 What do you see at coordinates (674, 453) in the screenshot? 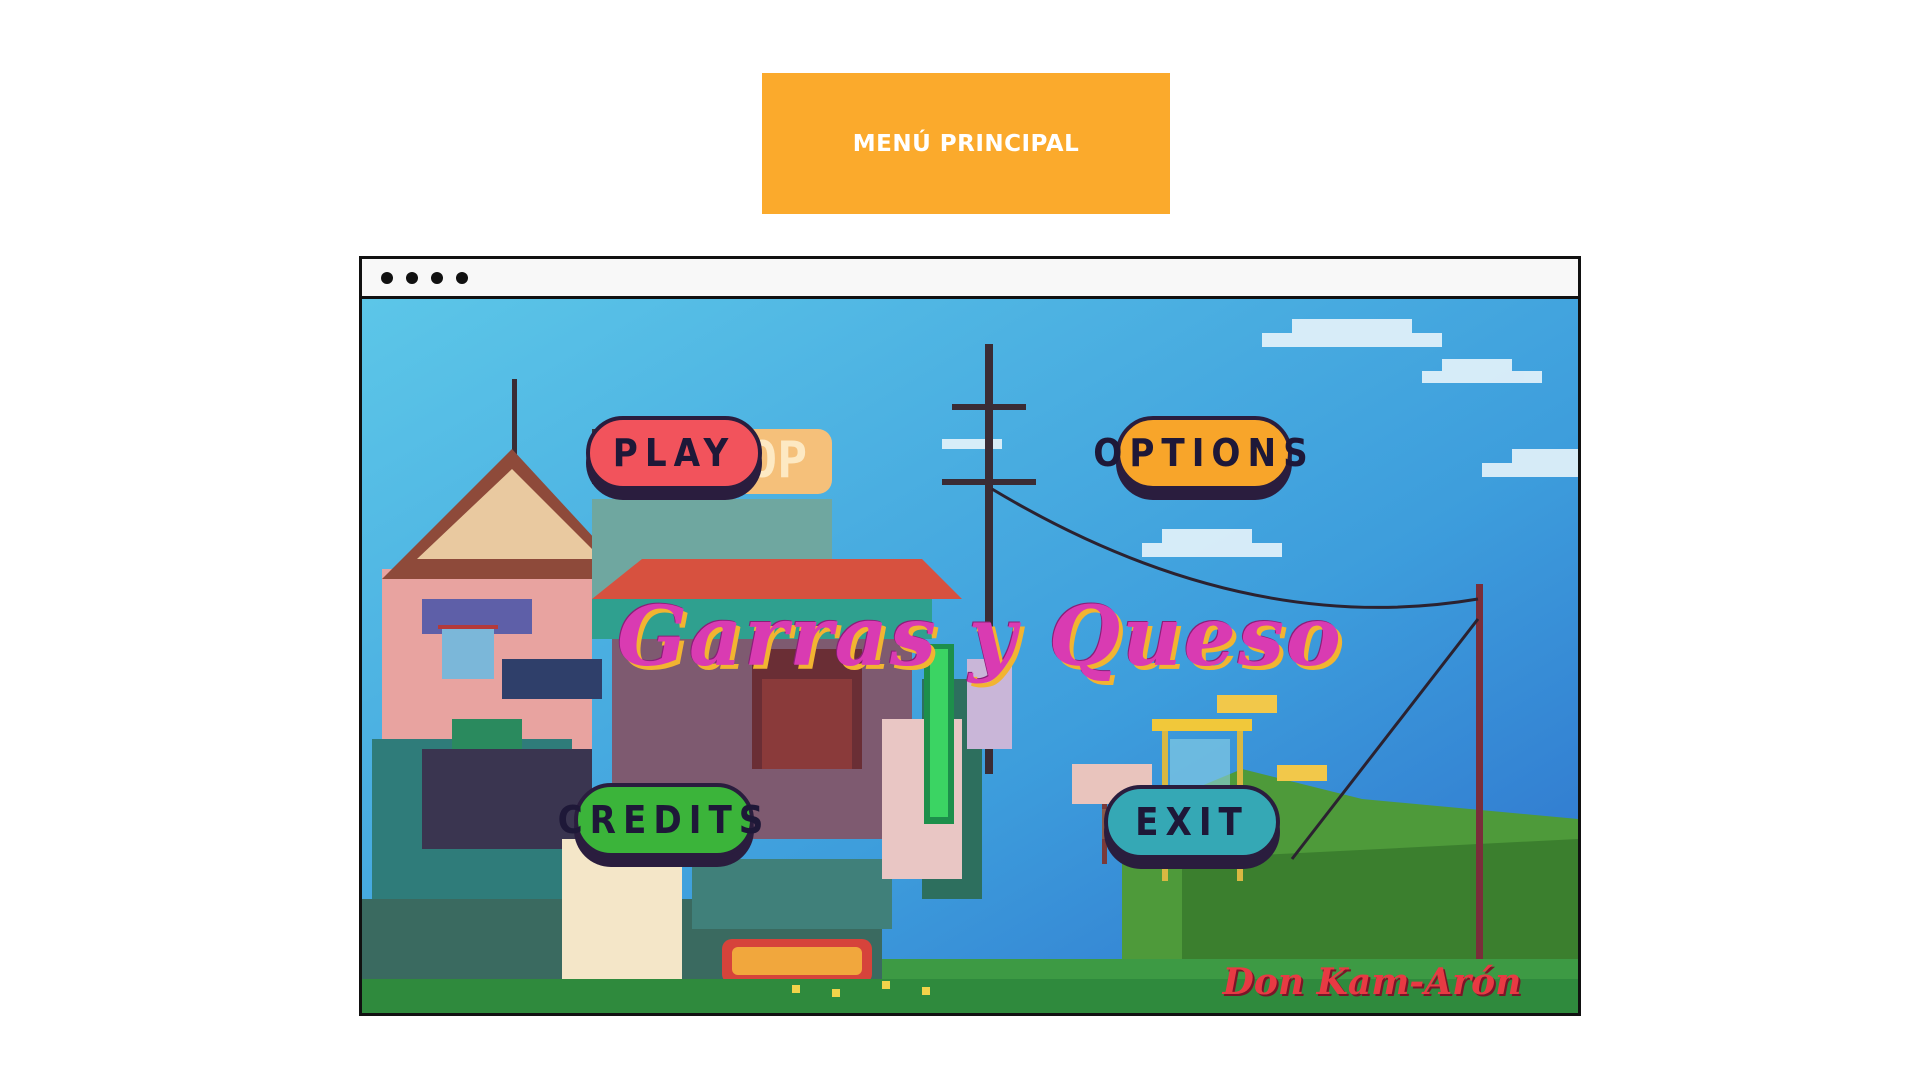
I see `play-button: PLAY` at bounding box center [674, 453].